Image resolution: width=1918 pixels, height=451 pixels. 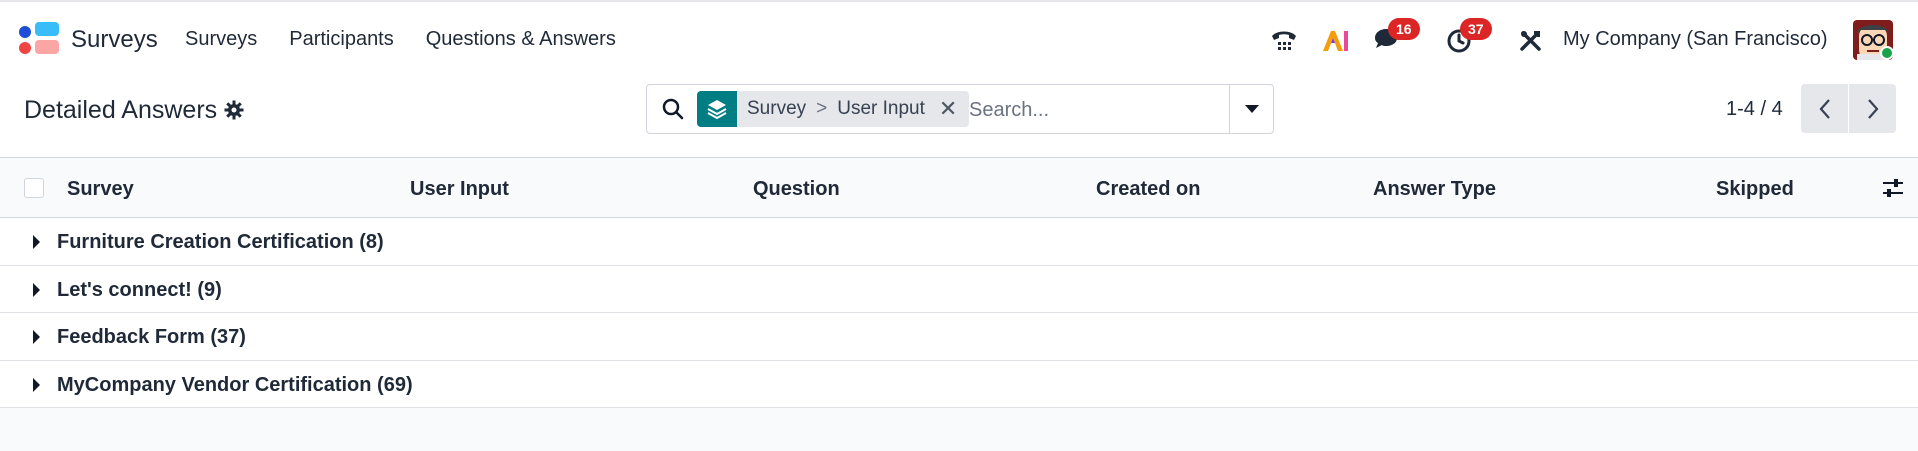 I want to click on ai-icon, so click(x=1335, y=41).